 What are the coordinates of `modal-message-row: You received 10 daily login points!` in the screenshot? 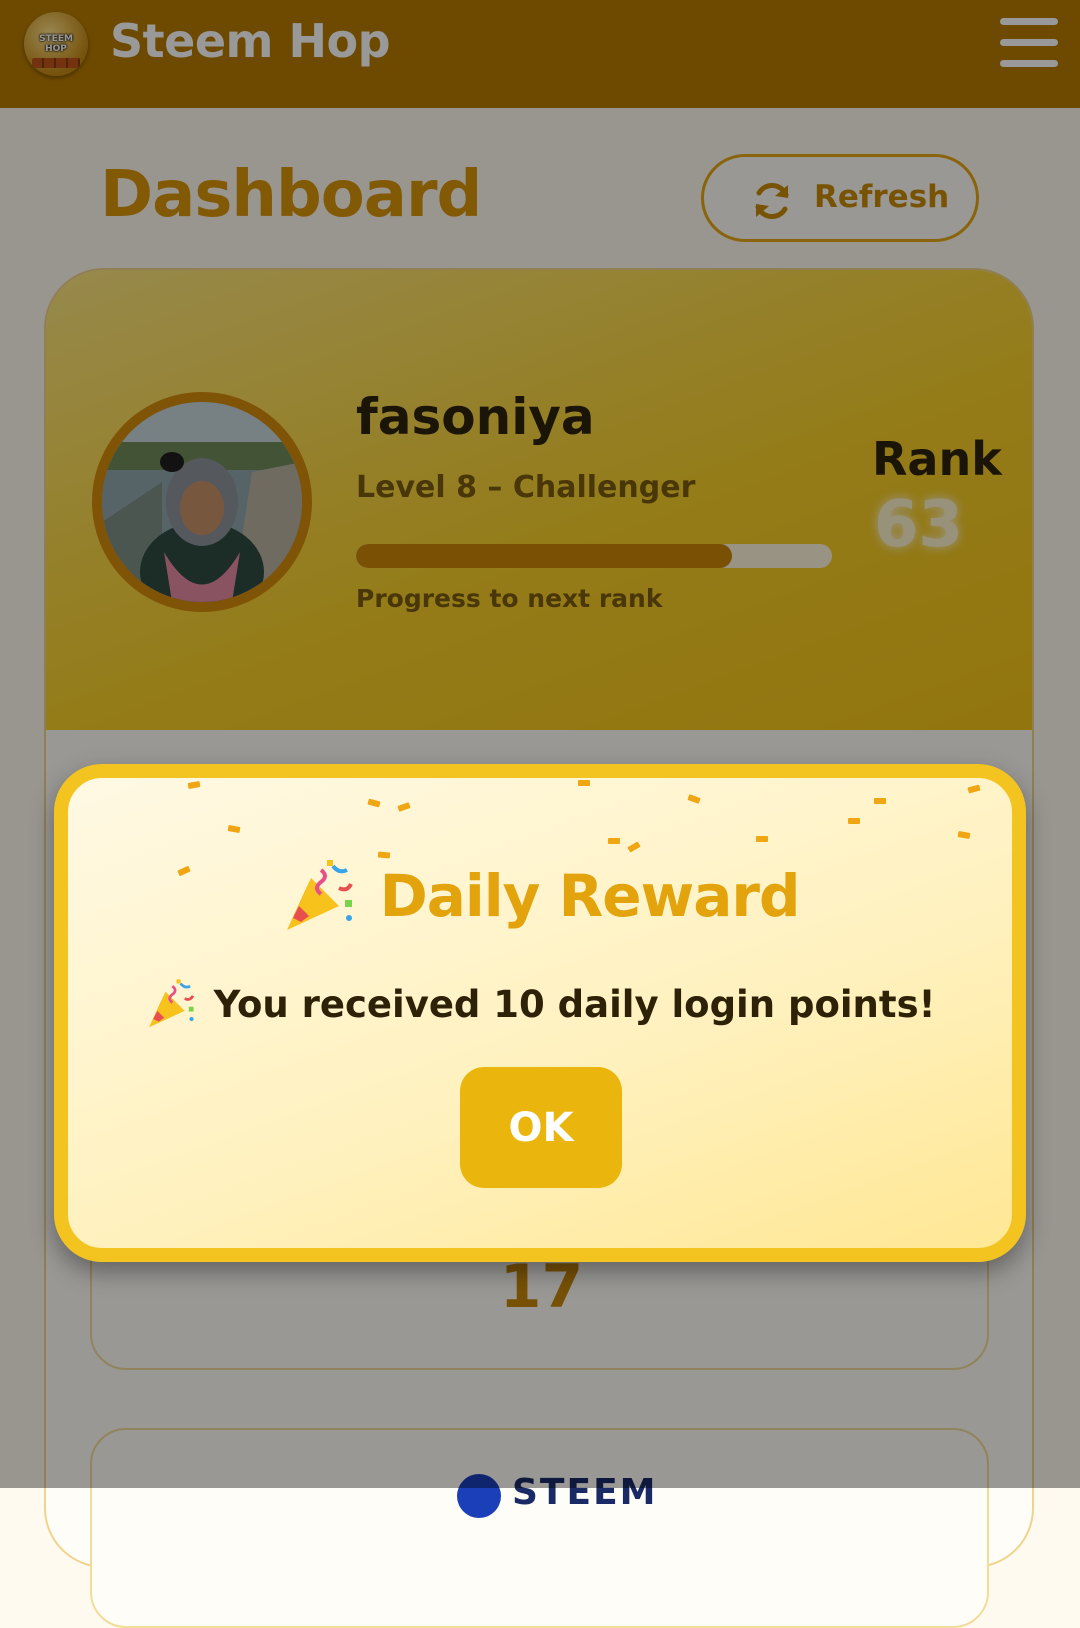 It's located at (540, 1004).